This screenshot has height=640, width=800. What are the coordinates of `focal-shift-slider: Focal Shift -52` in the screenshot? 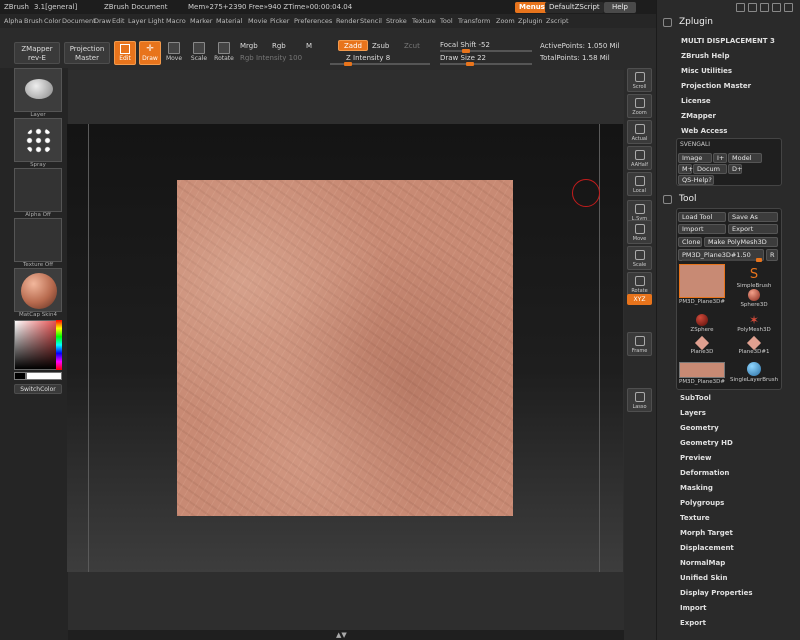 It's located at (465, 45).